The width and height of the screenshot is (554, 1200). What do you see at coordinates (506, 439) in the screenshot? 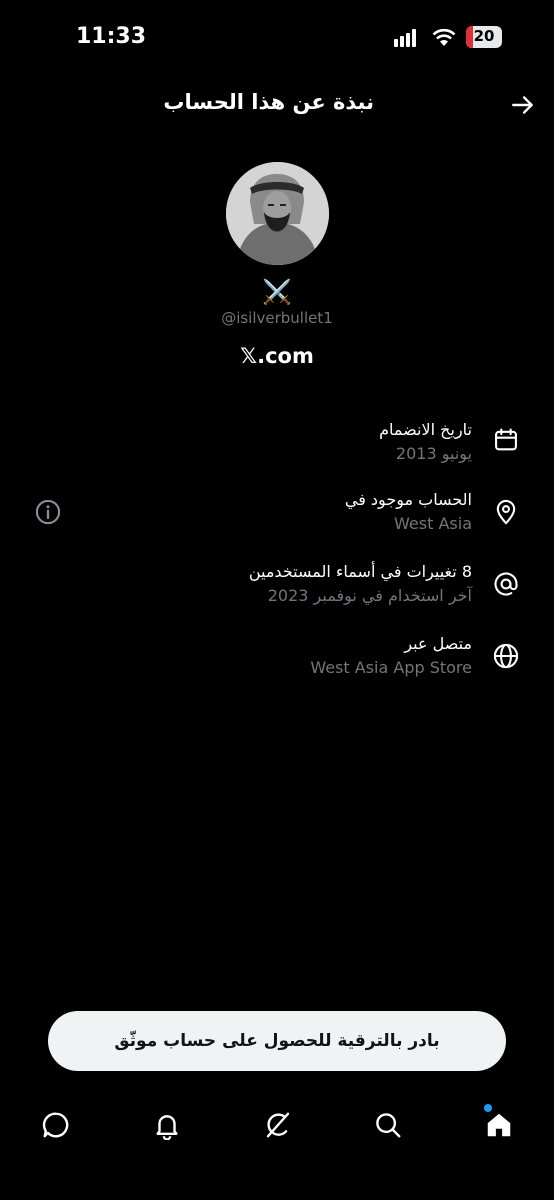
I see `calendar-icon` at bounding box center [506, 439].